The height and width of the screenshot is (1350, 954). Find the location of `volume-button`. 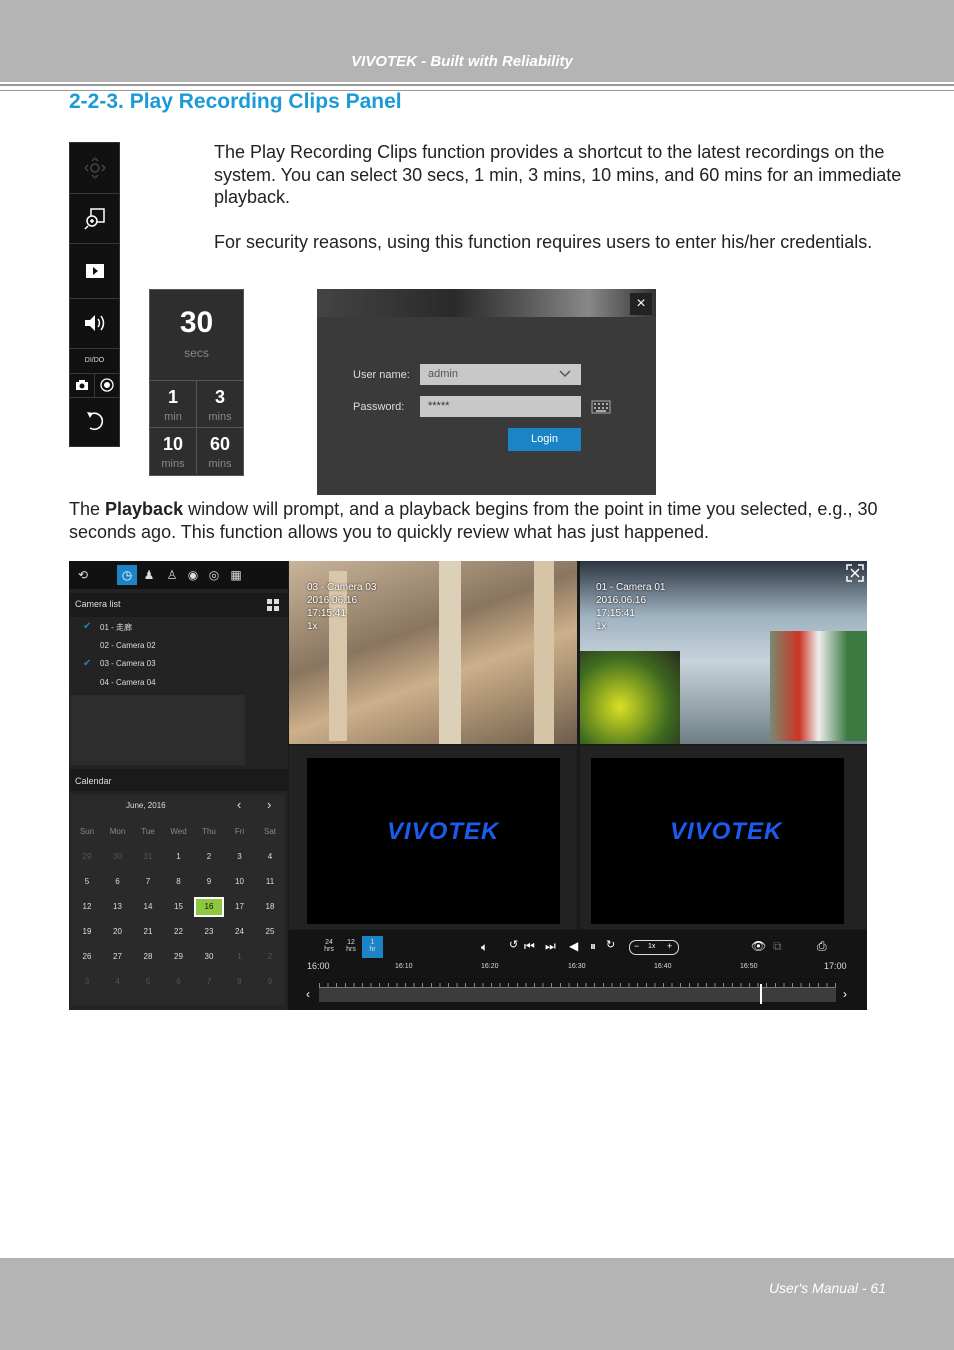

volume-button is located at coordinates (94, 323).